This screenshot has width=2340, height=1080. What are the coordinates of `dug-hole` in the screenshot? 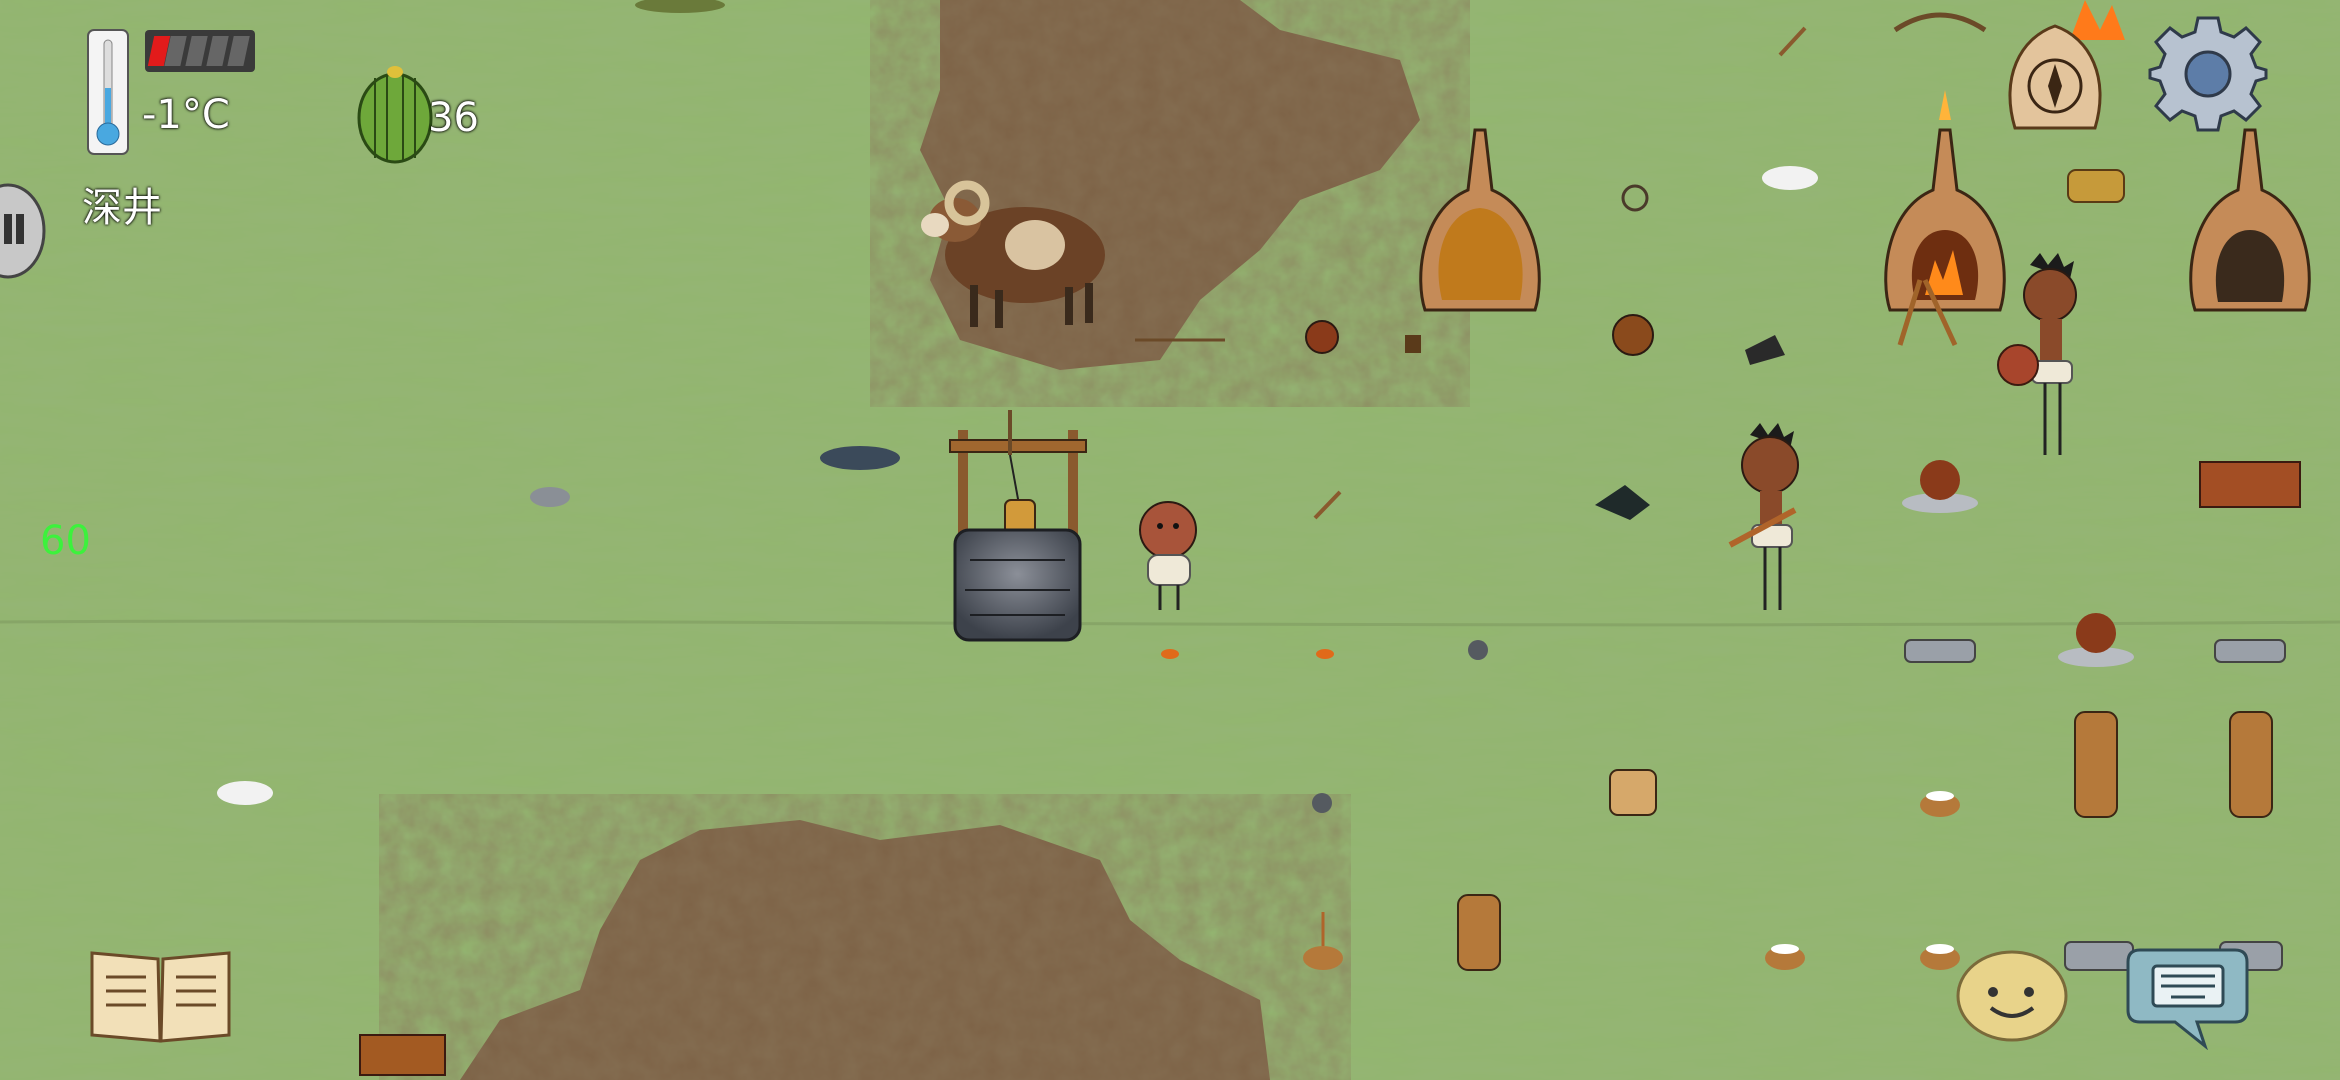 It's located at (860, 458).